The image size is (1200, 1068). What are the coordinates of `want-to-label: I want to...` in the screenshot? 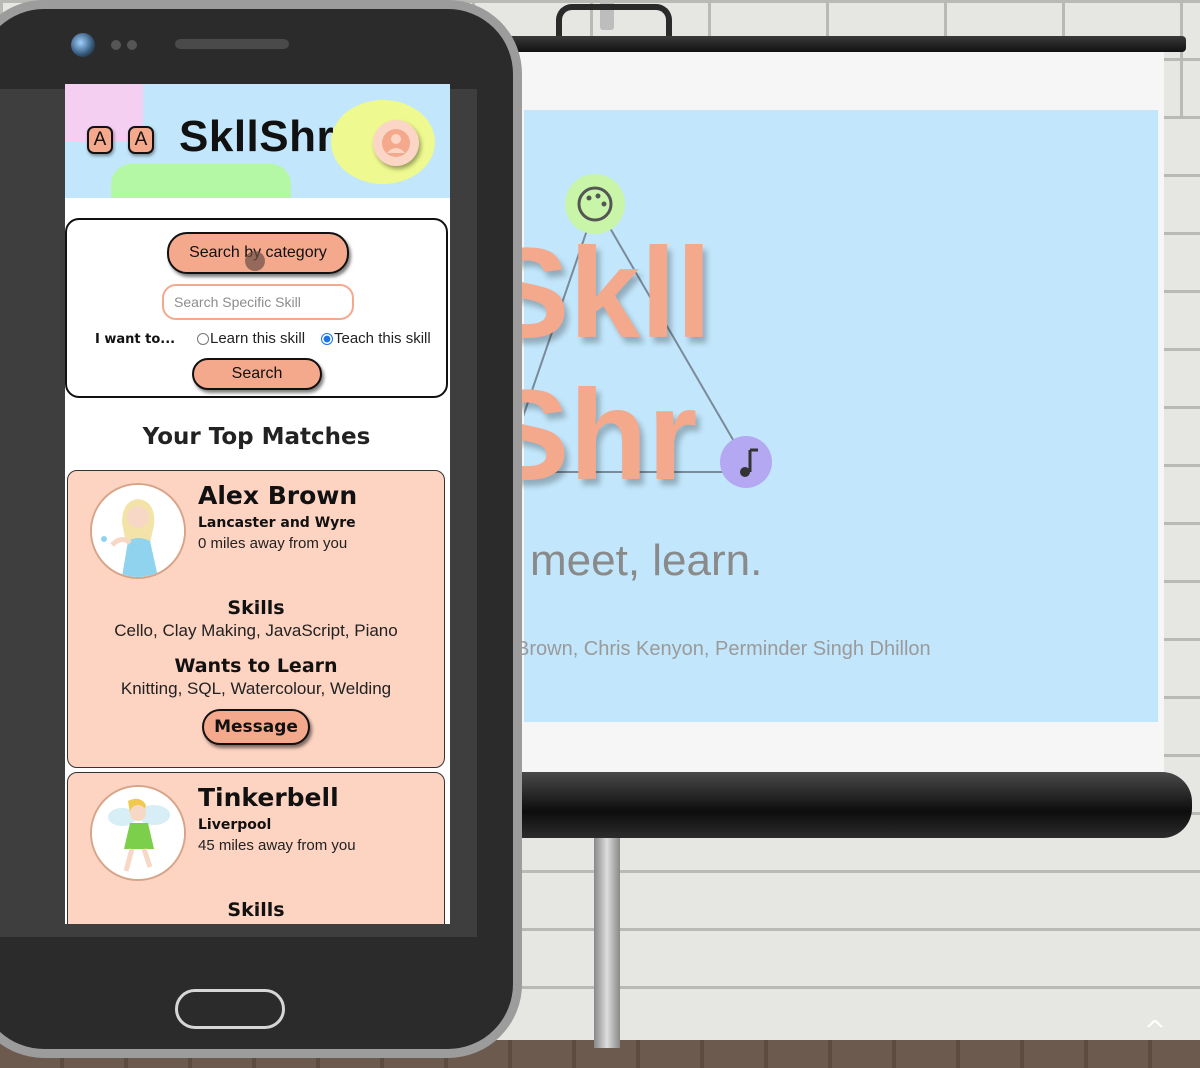 It's located at (135, 339).